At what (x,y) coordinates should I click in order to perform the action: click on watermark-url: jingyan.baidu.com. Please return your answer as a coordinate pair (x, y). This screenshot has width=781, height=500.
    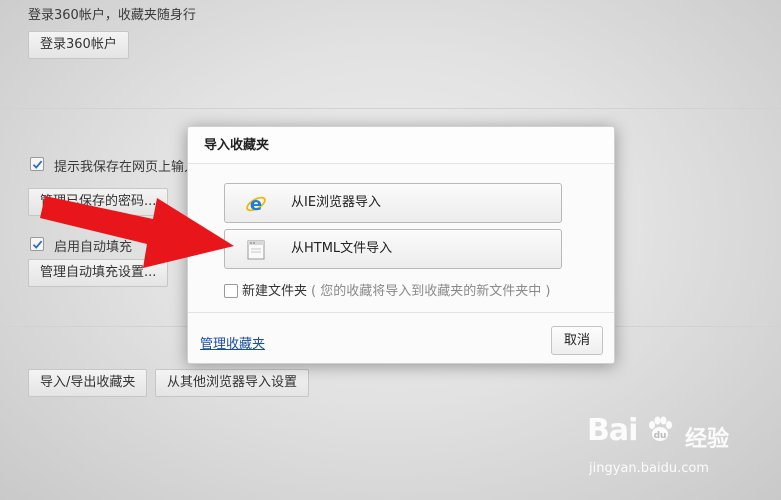
    Looking at the image, I should click on (649, 468).